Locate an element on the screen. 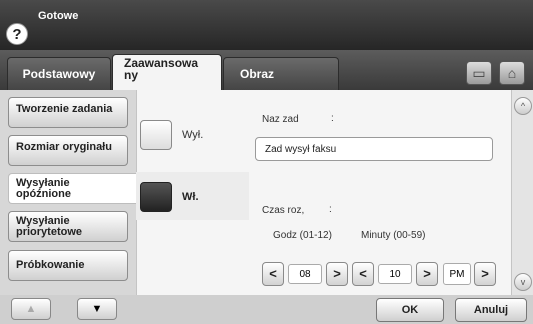  sidebar-item-label-2: priorytetowe is located at coordinates (49, 232).